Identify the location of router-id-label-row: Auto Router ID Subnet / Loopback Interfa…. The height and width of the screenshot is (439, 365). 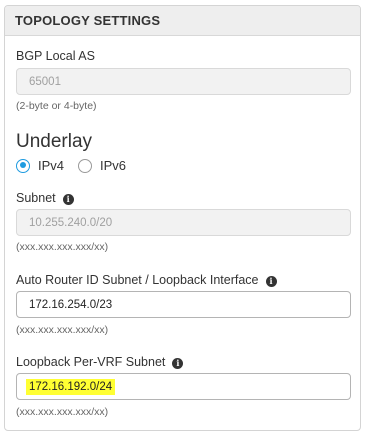
(146, 280).